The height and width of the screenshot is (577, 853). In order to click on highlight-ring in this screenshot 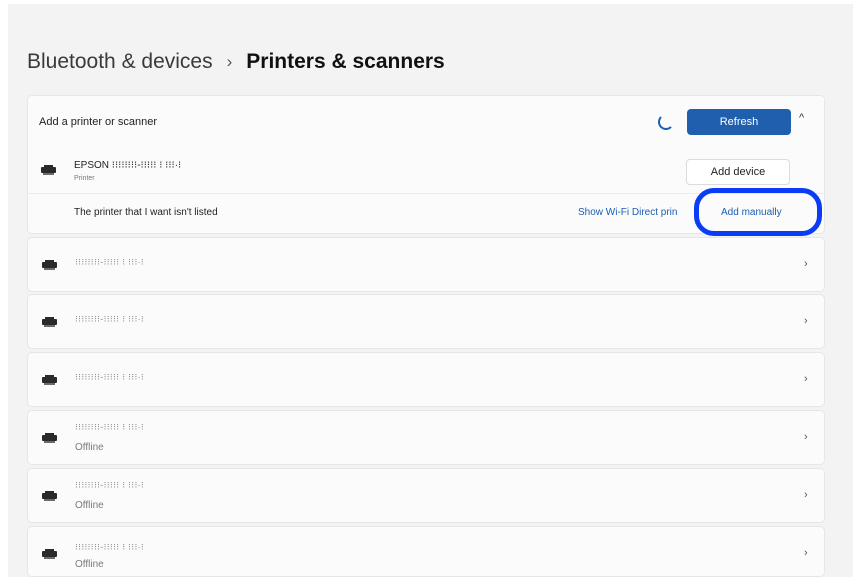, I will do `click(758, 212)`.